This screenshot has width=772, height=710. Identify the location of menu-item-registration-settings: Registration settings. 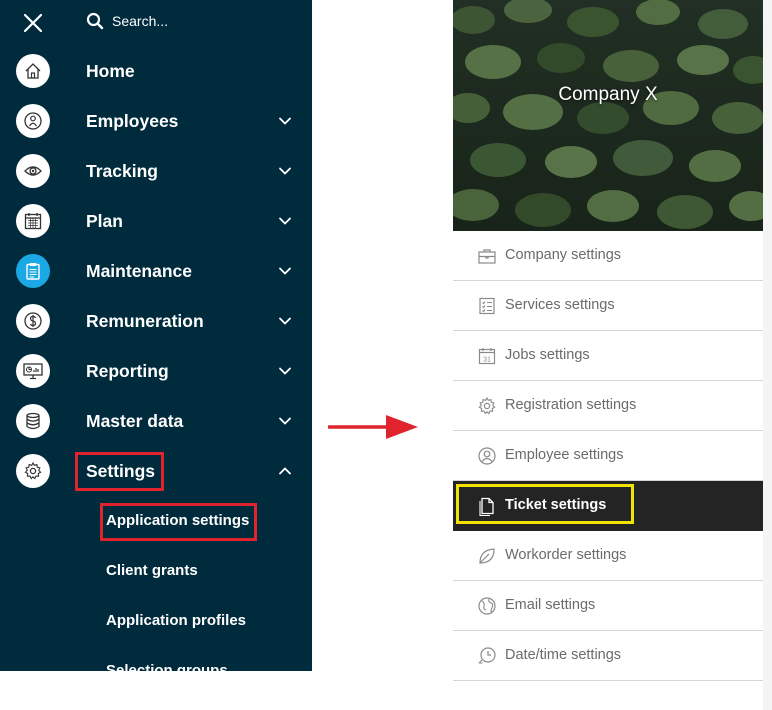
(608, 406).